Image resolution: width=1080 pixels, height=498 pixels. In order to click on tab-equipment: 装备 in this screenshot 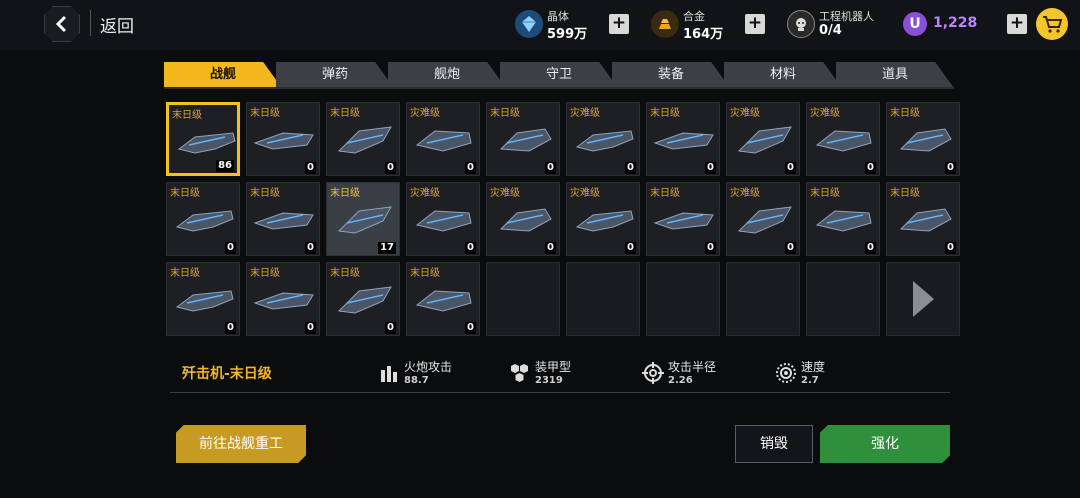, I will do `click(671, 75)`.